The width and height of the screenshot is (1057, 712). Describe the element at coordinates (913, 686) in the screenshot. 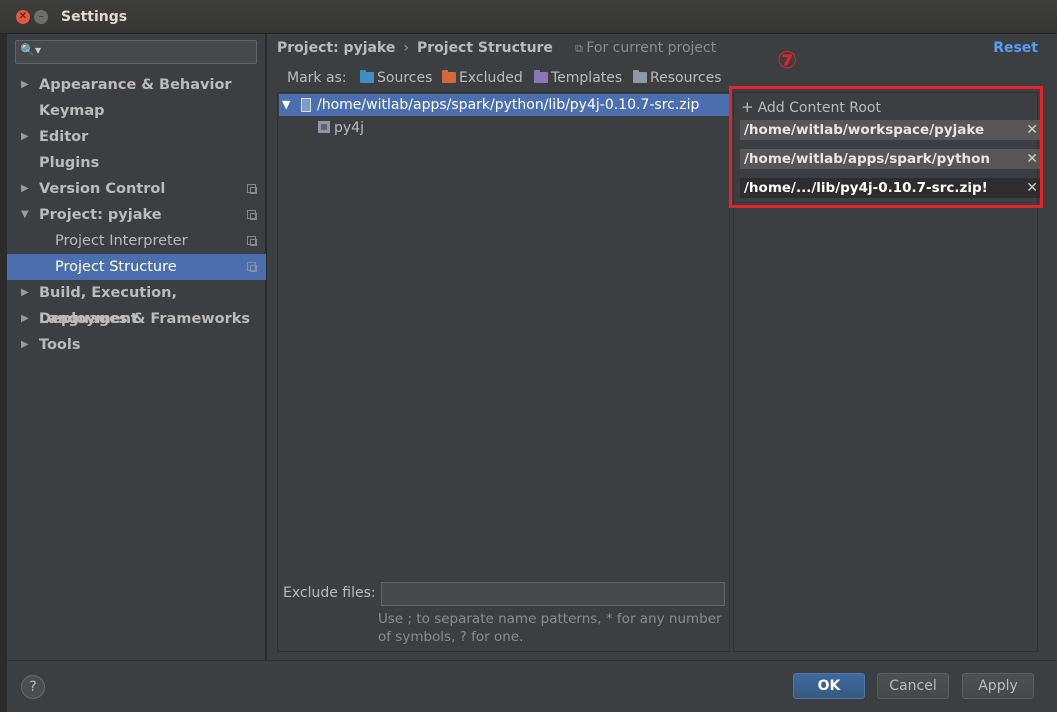

I see `cancel-button: Cancel` at that location.